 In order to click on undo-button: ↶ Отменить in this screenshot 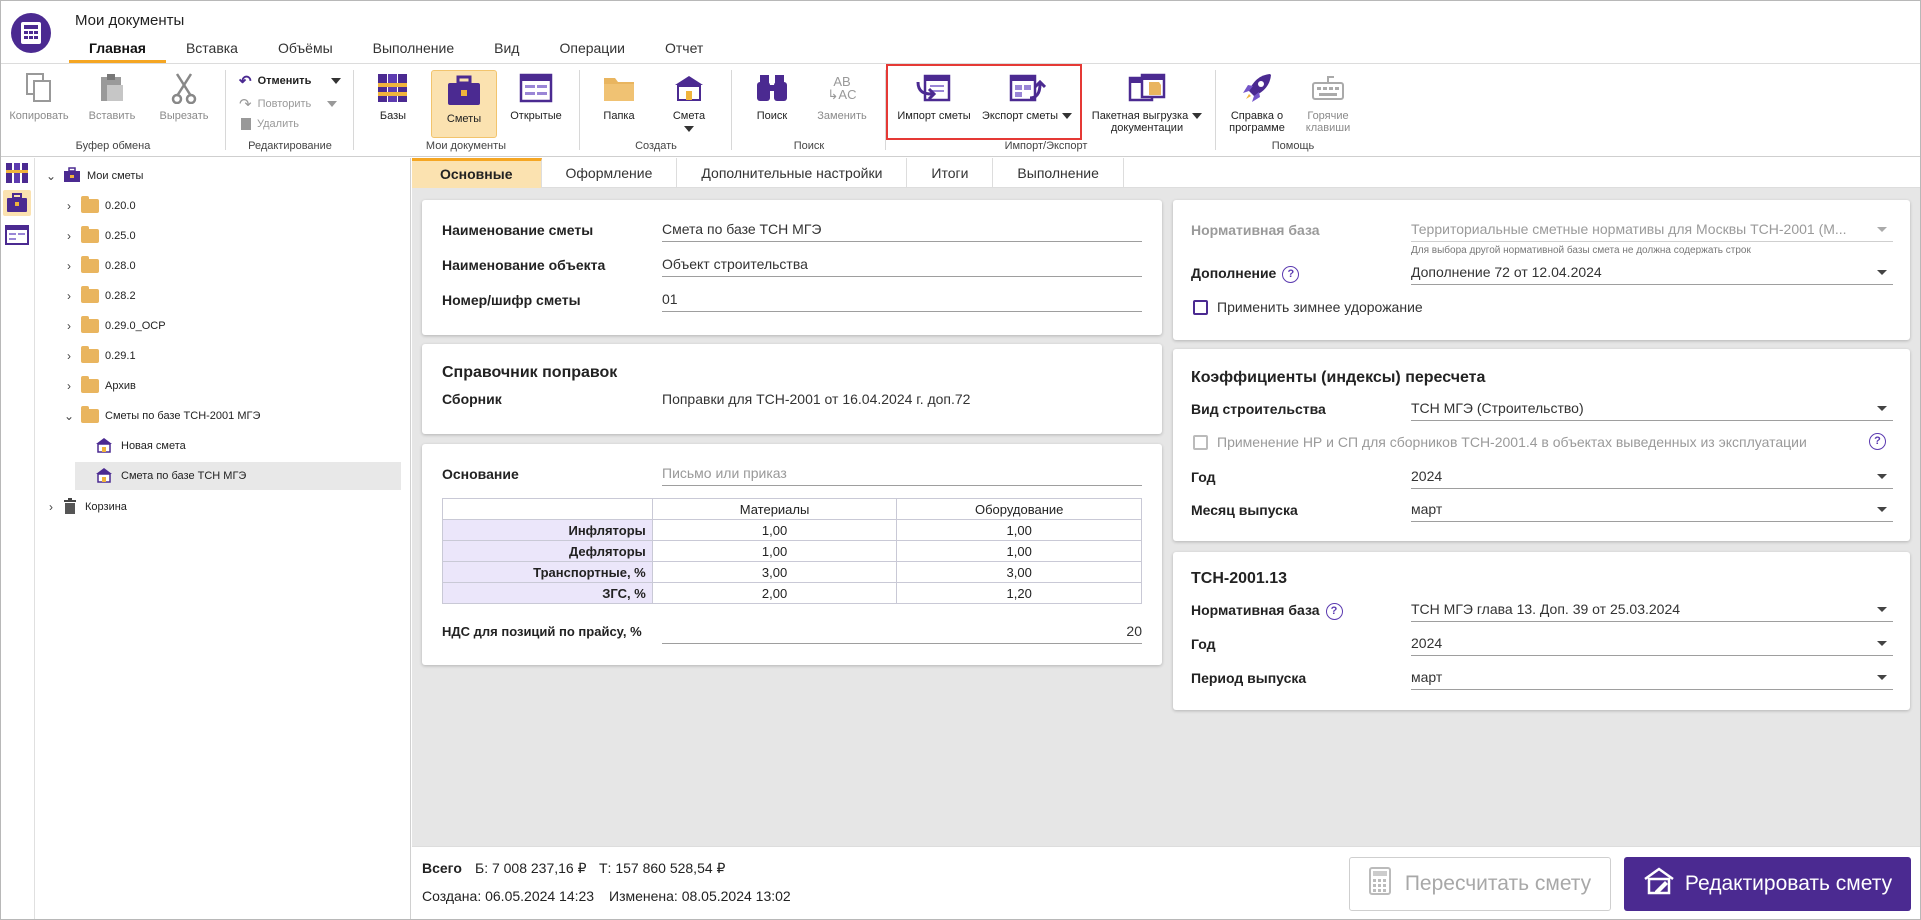, I will do `click(290, 81)`.